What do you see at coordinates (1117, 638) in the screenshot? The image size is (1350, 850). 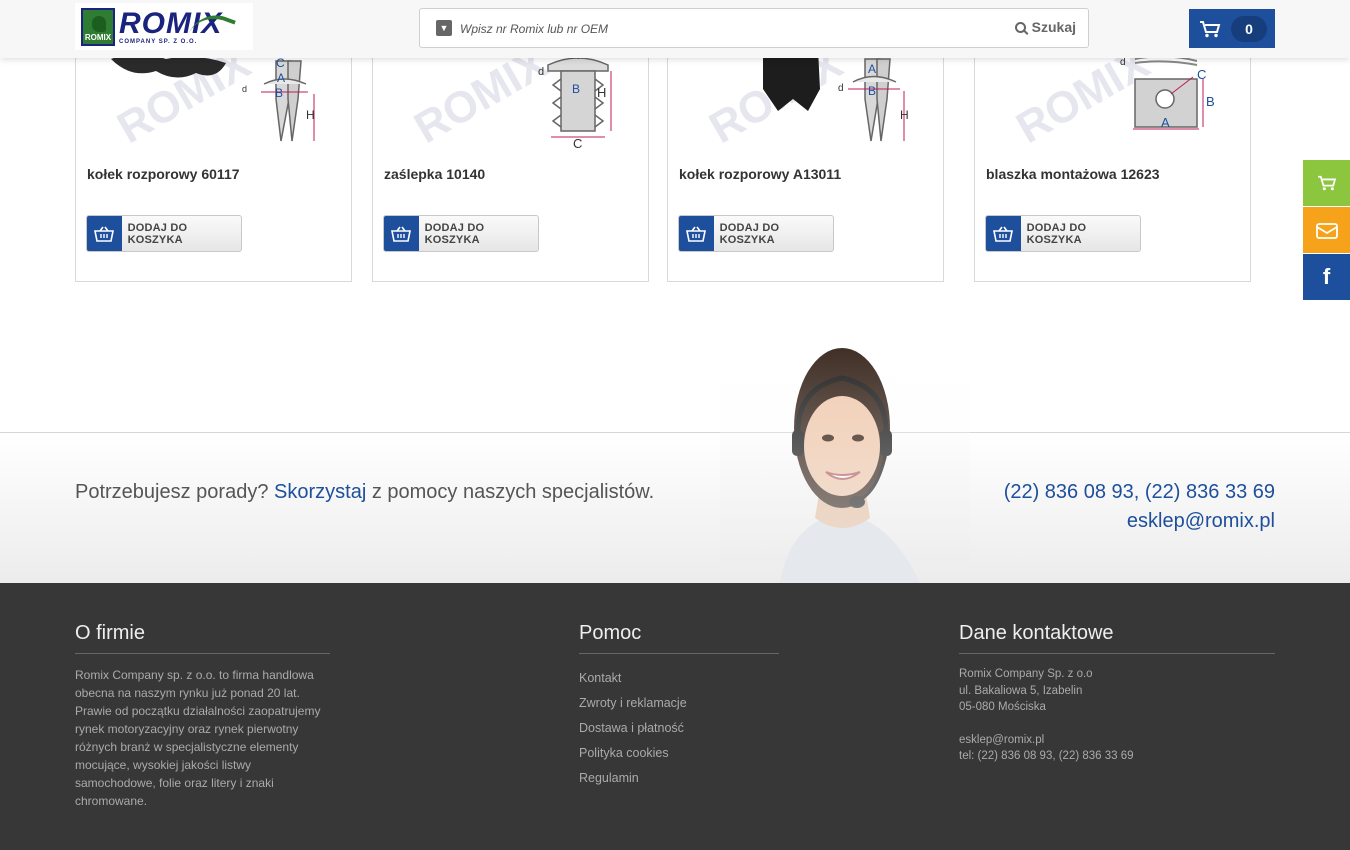 I see `footer-contact-heading: Dane kontaktowe` at bounding box center [1117, 638].